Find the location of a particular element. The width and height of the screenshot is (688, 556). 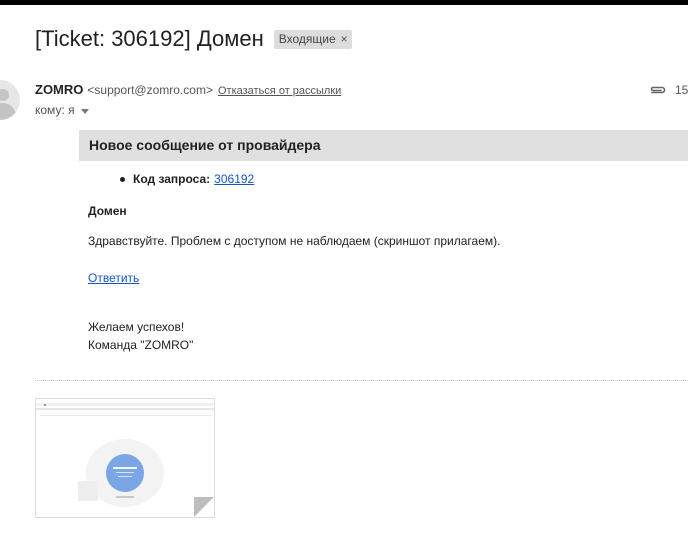

sender-name: ZOMRO is located at coordinates (59, 89).